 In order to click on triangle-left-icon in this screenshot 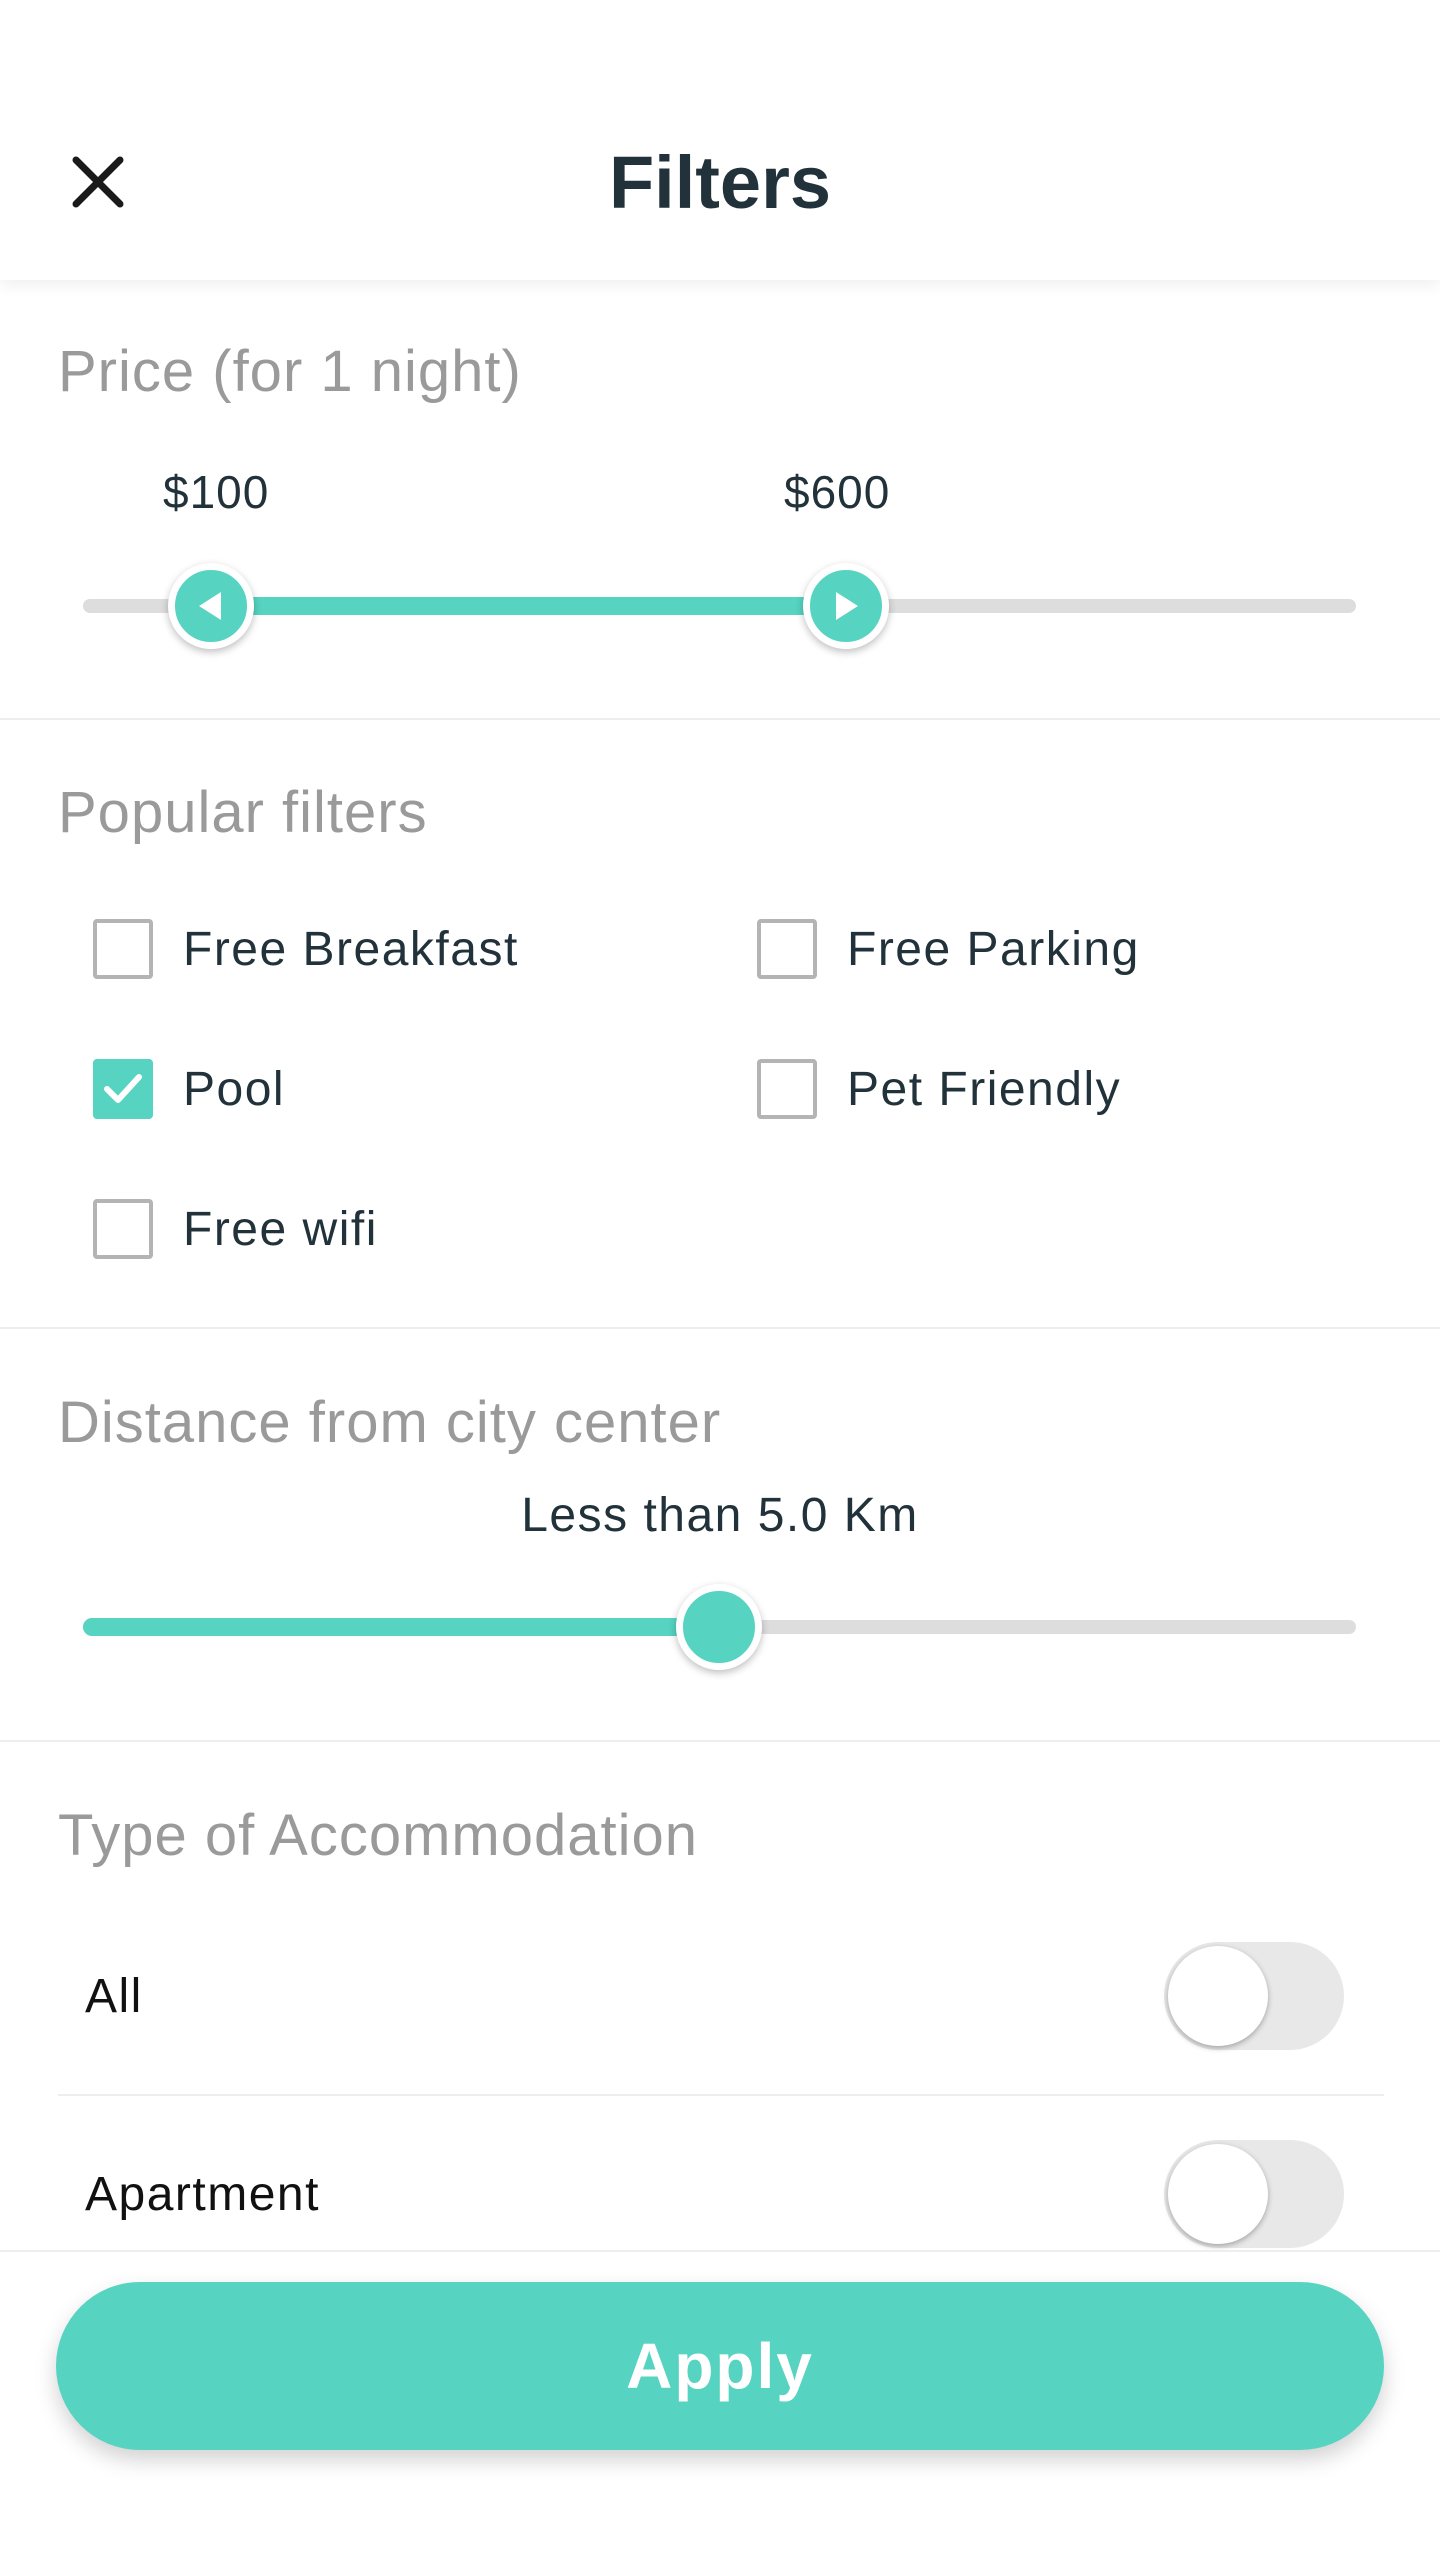, I will do `click(210, 606)`.